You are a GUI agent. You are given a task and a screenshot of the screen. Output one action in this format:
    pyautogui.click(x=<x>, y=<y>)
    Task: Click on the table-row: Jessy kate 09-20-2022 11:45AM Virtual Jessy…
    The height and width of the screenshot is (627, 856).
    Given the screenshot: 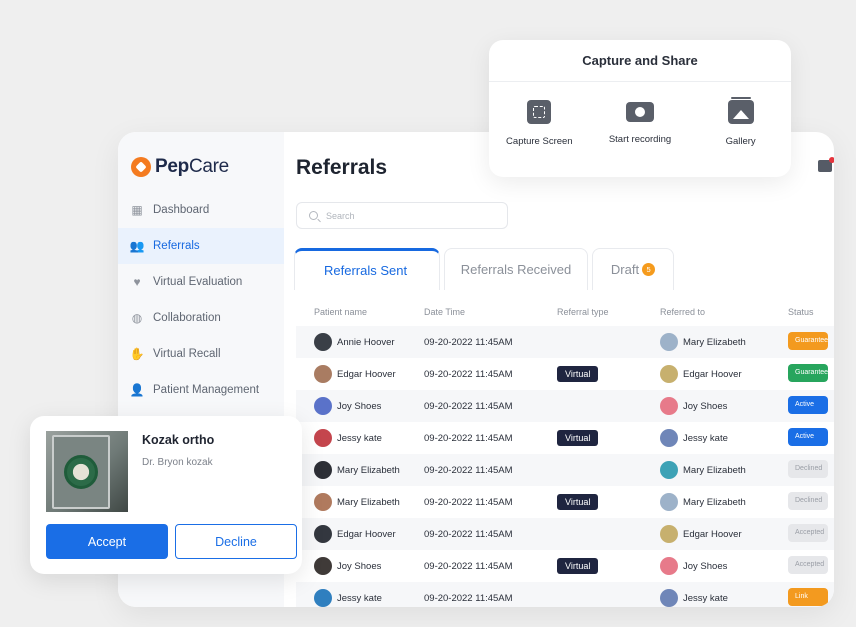 What is the action you would take?
    pyautogui.click(x=565, y=438)
    